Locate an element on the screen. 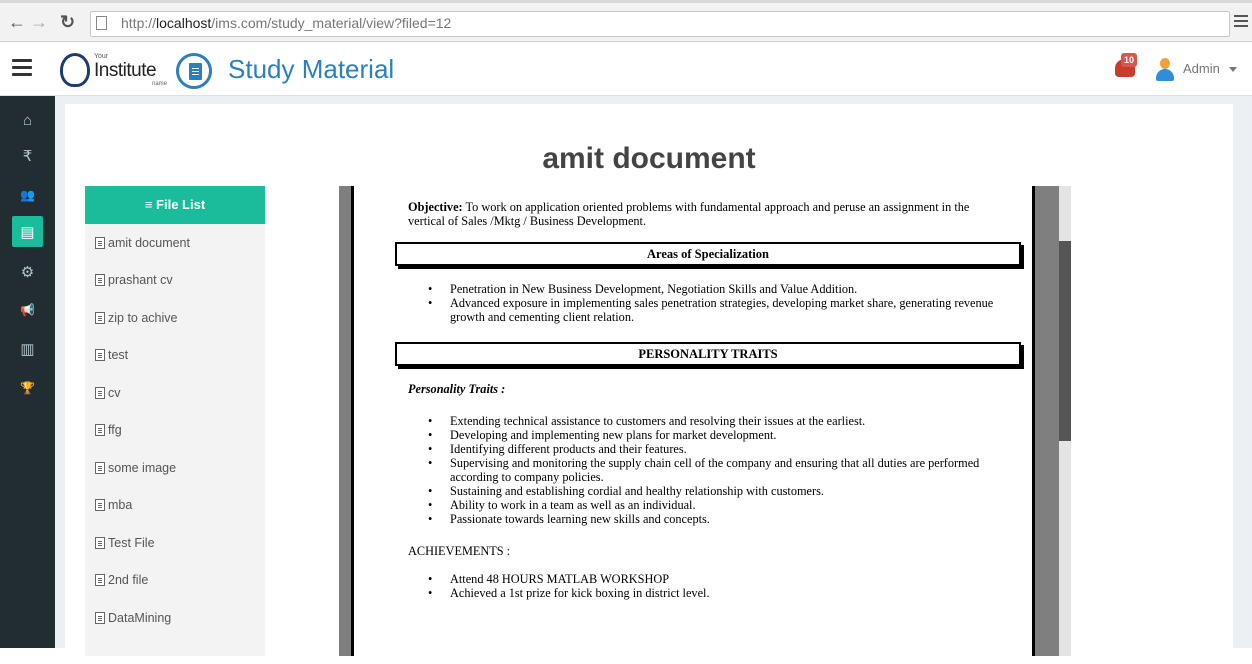  rupee-icon: ₹ is located at coordinates (27, 156).